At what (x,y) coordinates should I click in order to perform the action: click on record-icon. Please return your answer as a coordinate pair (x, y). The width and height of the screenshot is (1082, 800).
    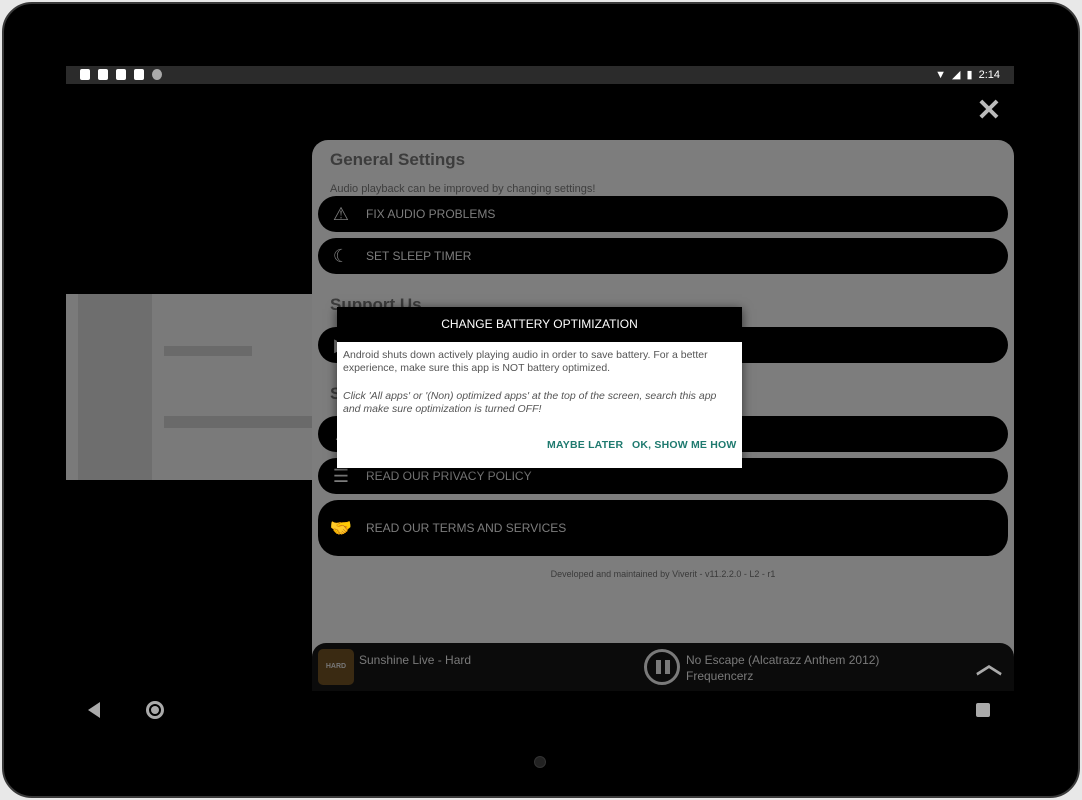
    Looking at the image, I should click on (157, 74).